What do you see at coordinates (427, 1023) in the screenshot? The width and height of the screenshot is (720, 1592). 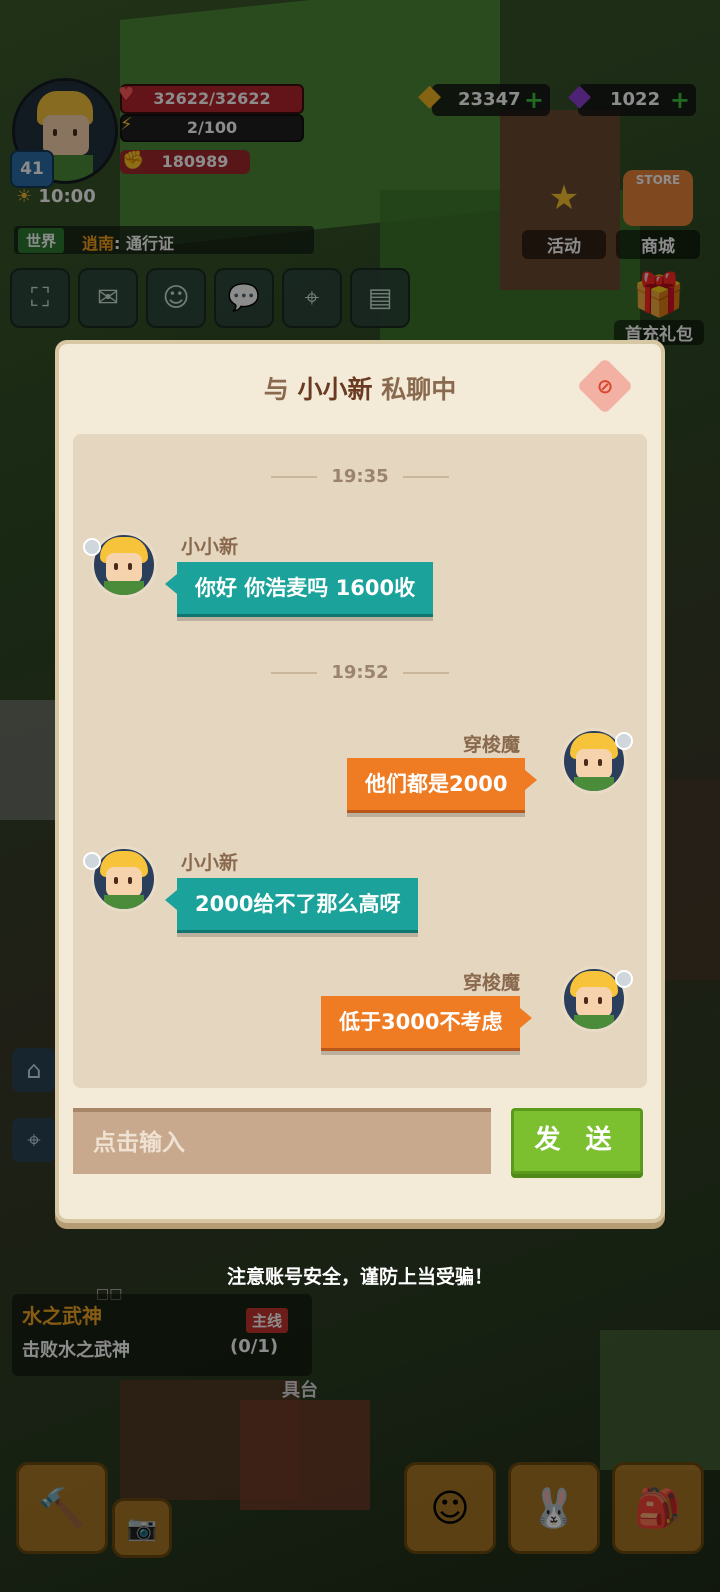 I see `chat-bubble-sent: 低于3000不考虑` at bounding box center [427, 1023].